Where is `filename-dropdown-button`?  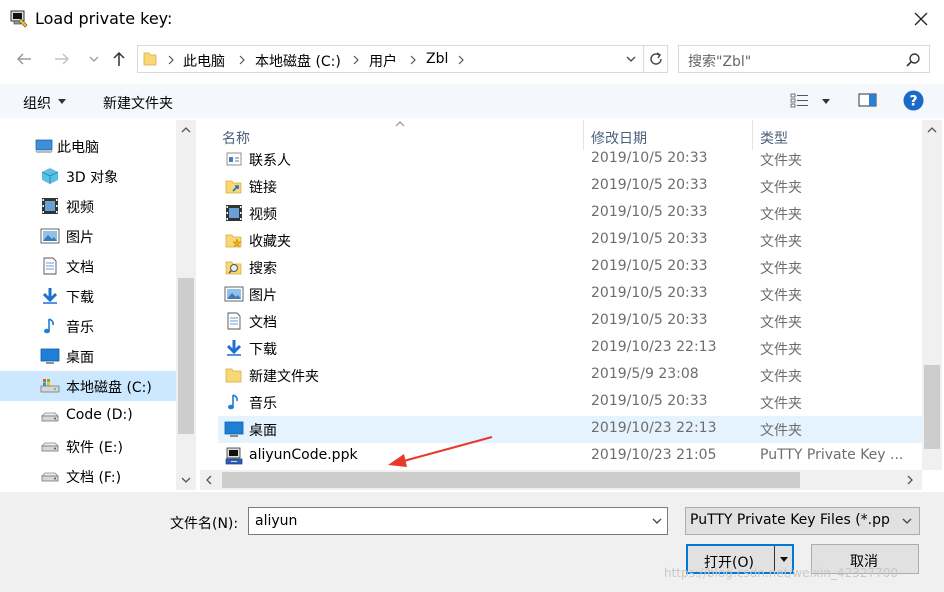
filename-dropdown-button is located at coordinates (657, 521).